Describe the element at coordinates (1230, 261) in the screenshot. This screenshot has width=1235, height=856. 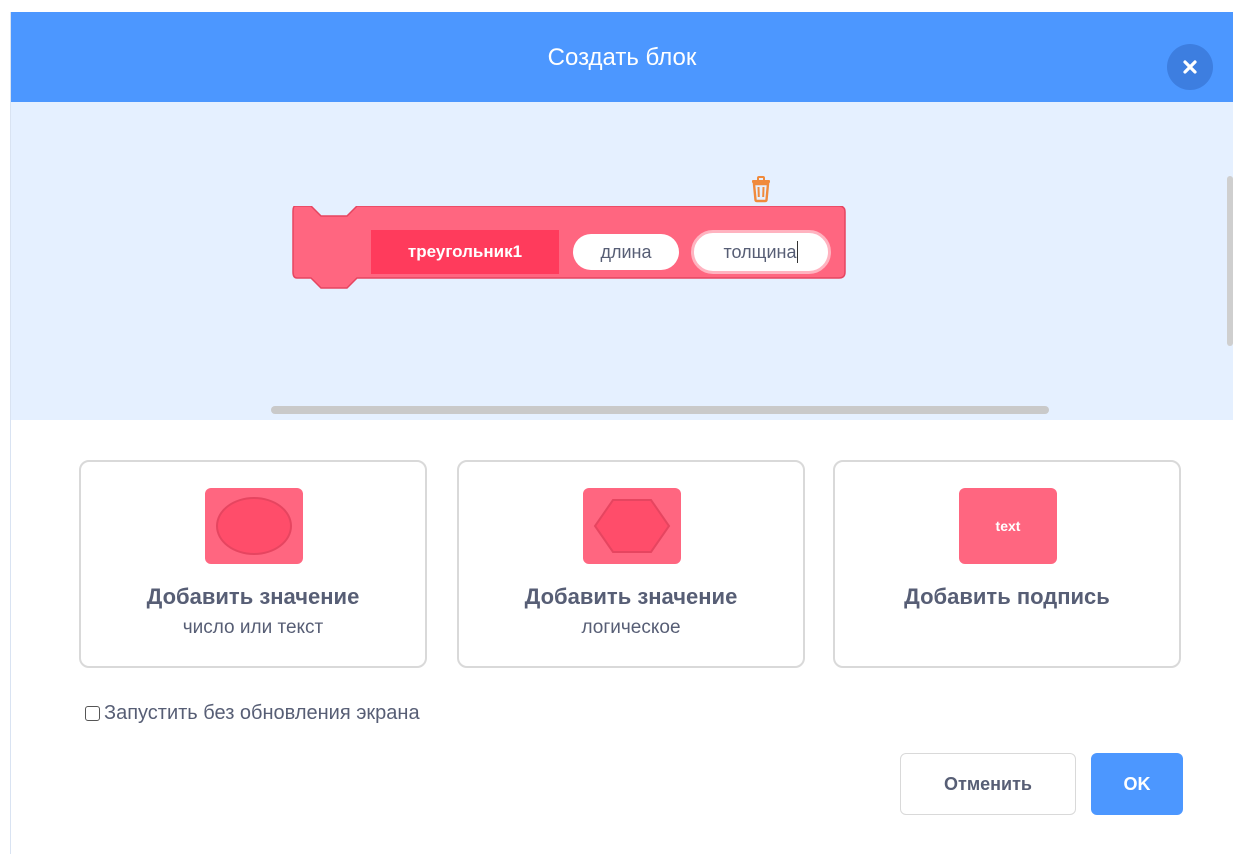
I see `vertical-scrollbar` at that location.